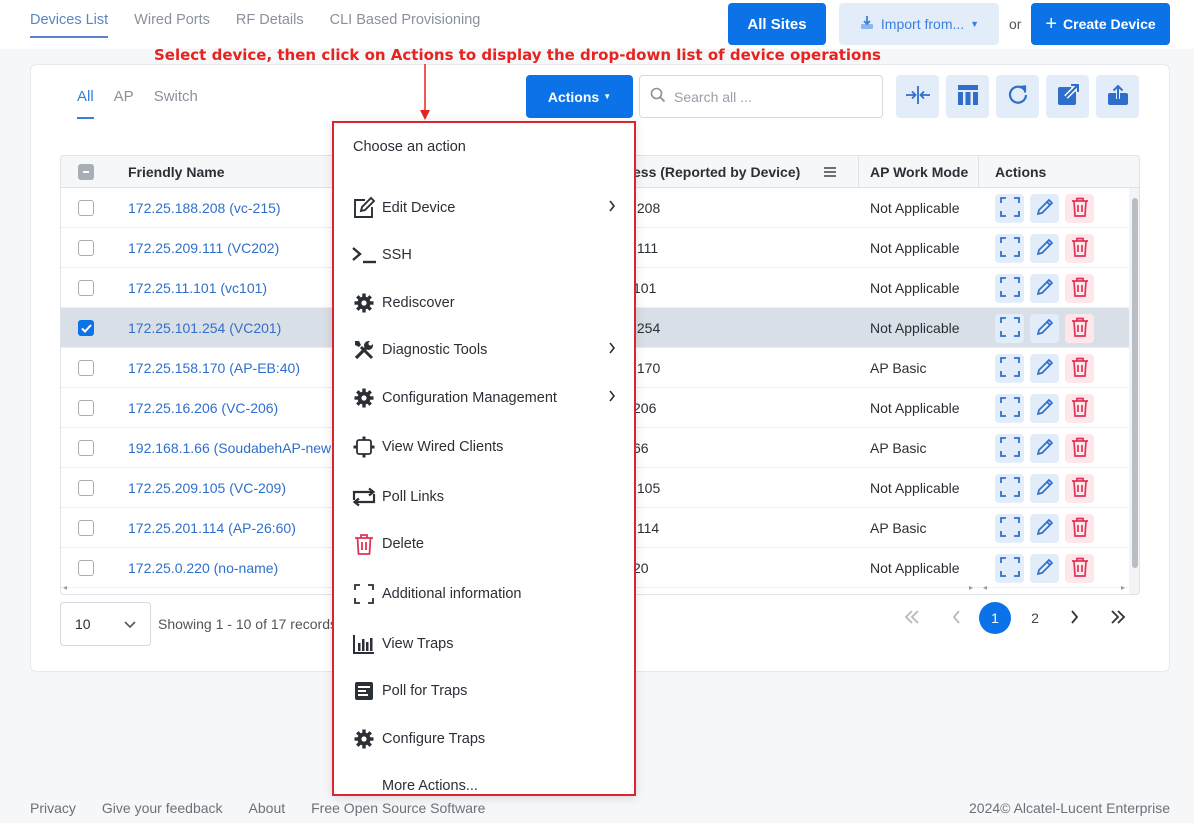 The image size is (1194, 823). What do you see at coordinates (230, 368) in the screenshot?
I see `device-name-link: 172.25.158.170 (AP-EB:40)` at bounding box center [230, 368].